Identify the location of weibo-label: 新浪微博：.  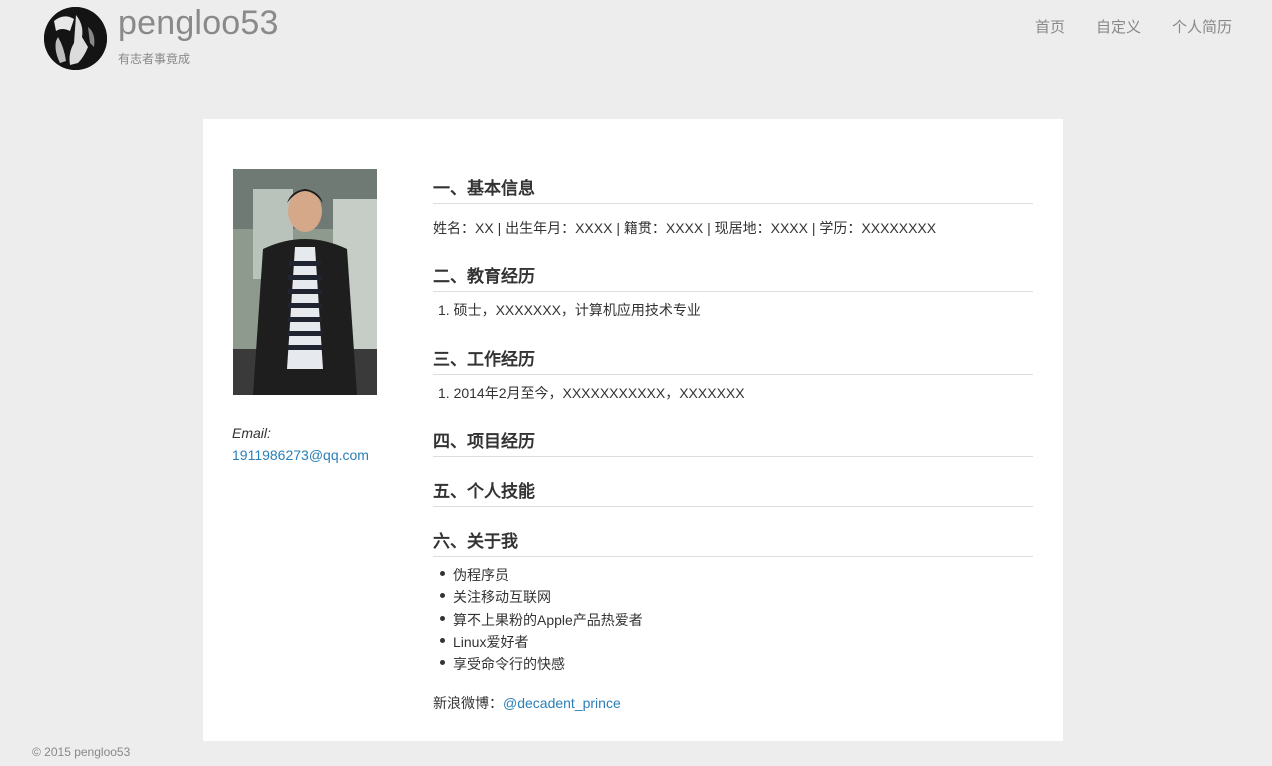
(468, 703).